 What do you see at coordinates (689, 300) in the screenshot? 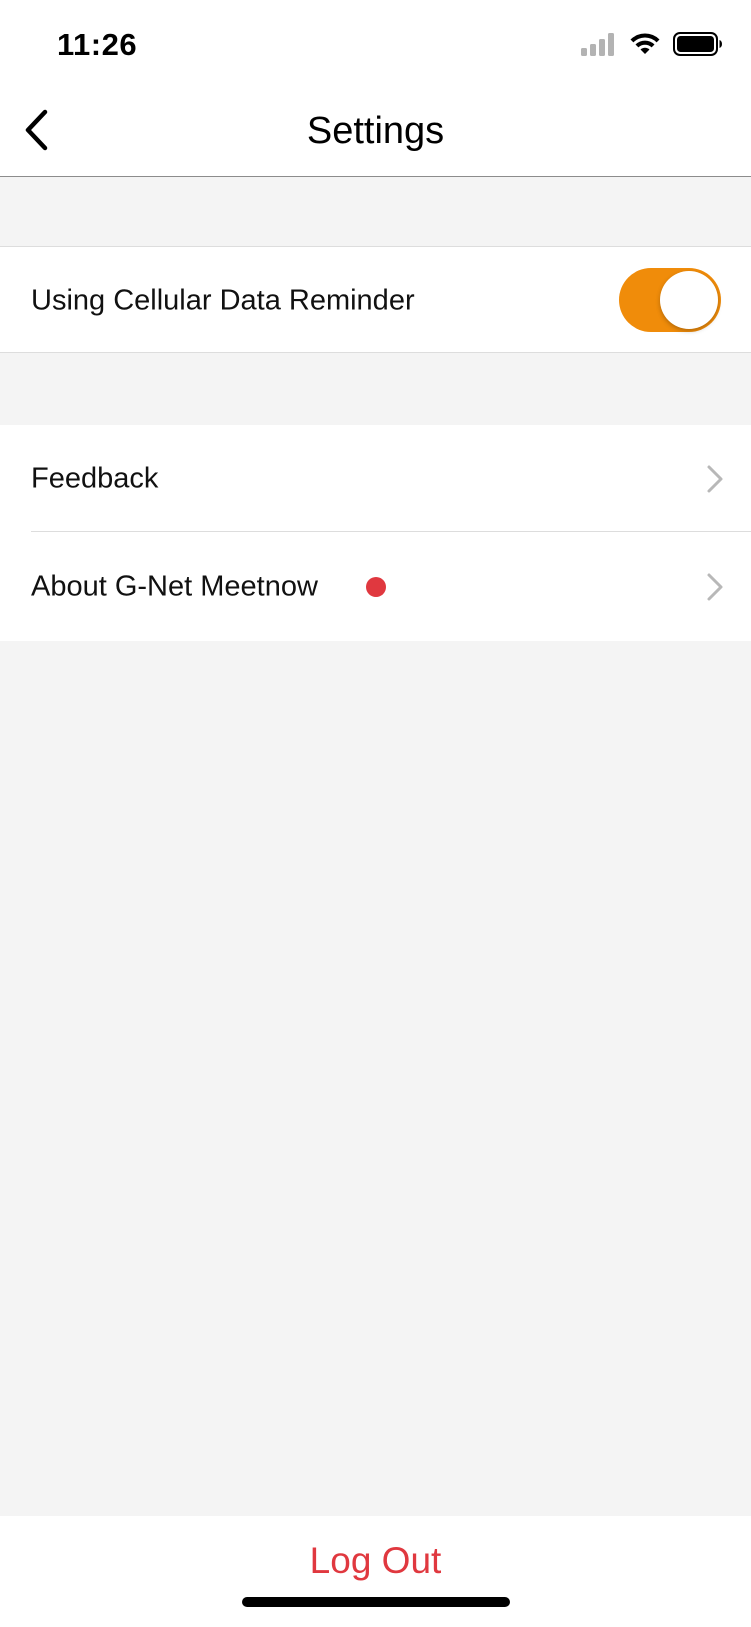
I see `toggle-knob` at bounding box center [689, 300].